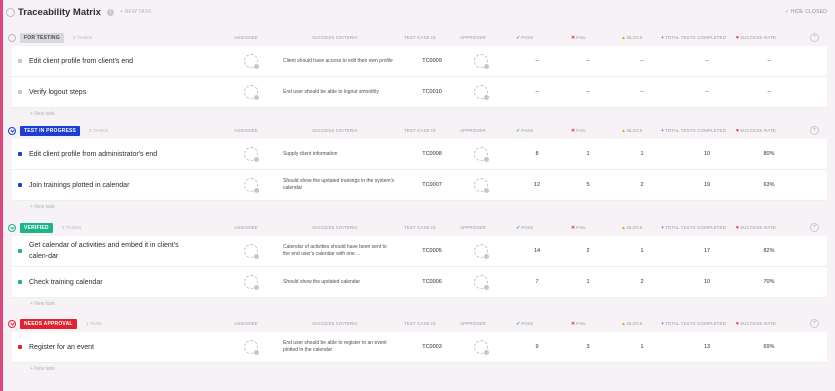 Image resolution: width=835 pixels, height=391 pixels. I want to click on column-header-label: PASS, so click(527, 227).